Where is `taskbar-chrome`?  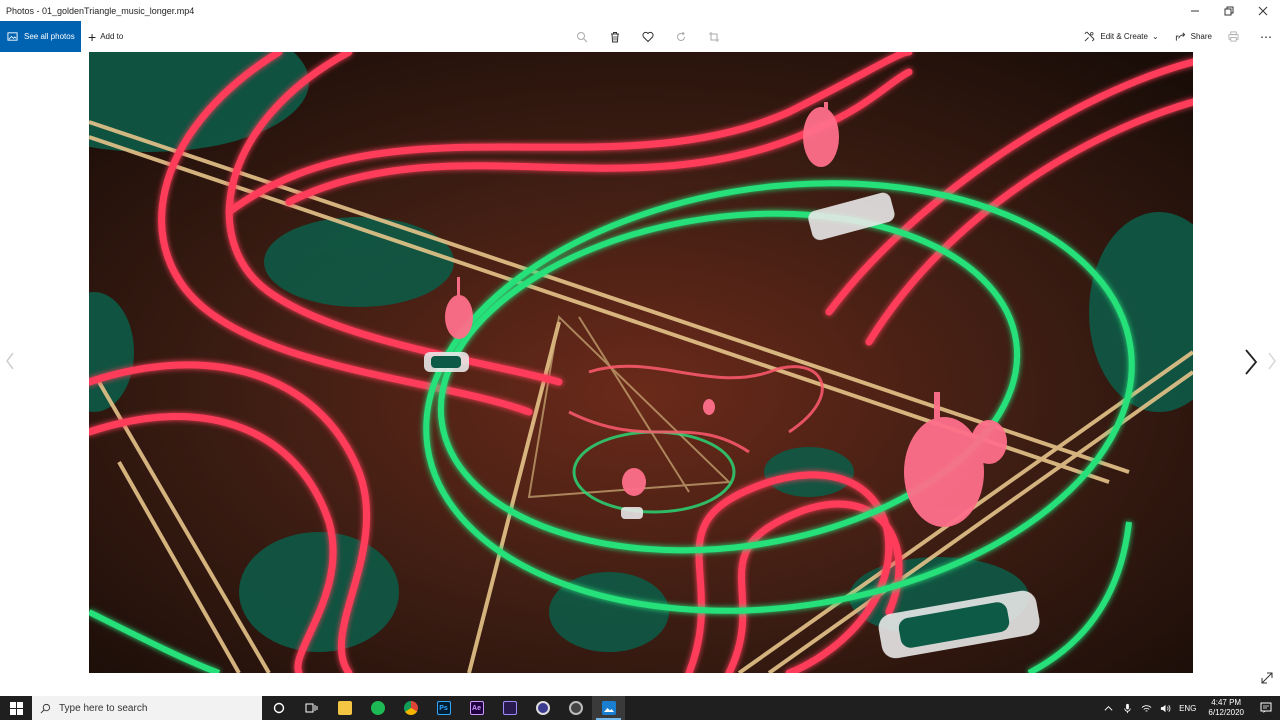
taskbar-chrome is located at coordinates (410, 708).